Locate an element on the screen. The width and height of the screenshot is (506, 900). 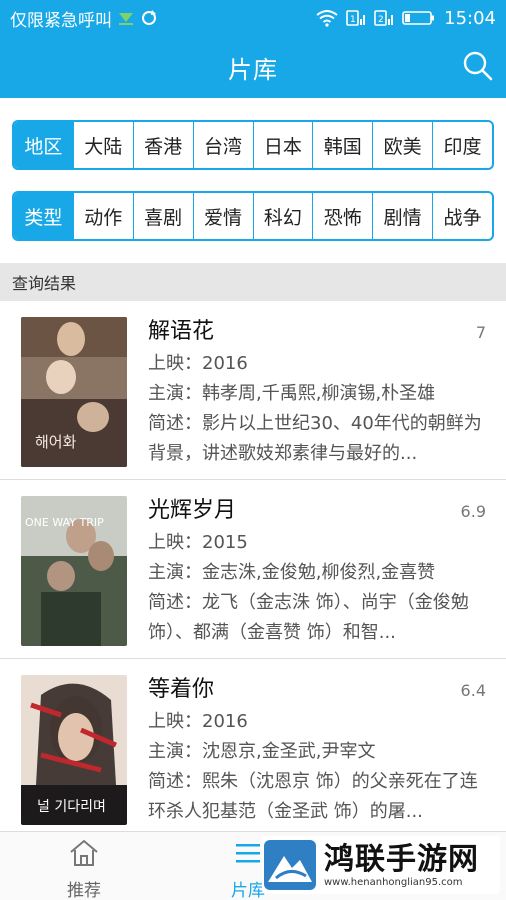
movie-score: 6.9 is located at coordinates (473, 511).